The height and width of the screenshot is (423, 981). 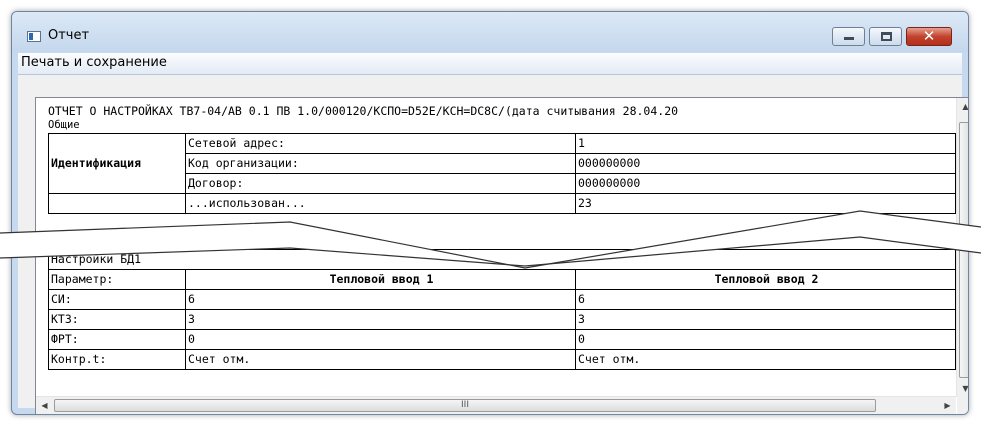 What do you see at coordinates (962, 388) in the screenshot?
I see `scroll-down-arrow-icon: ▼` at bounding box center [962, 388].